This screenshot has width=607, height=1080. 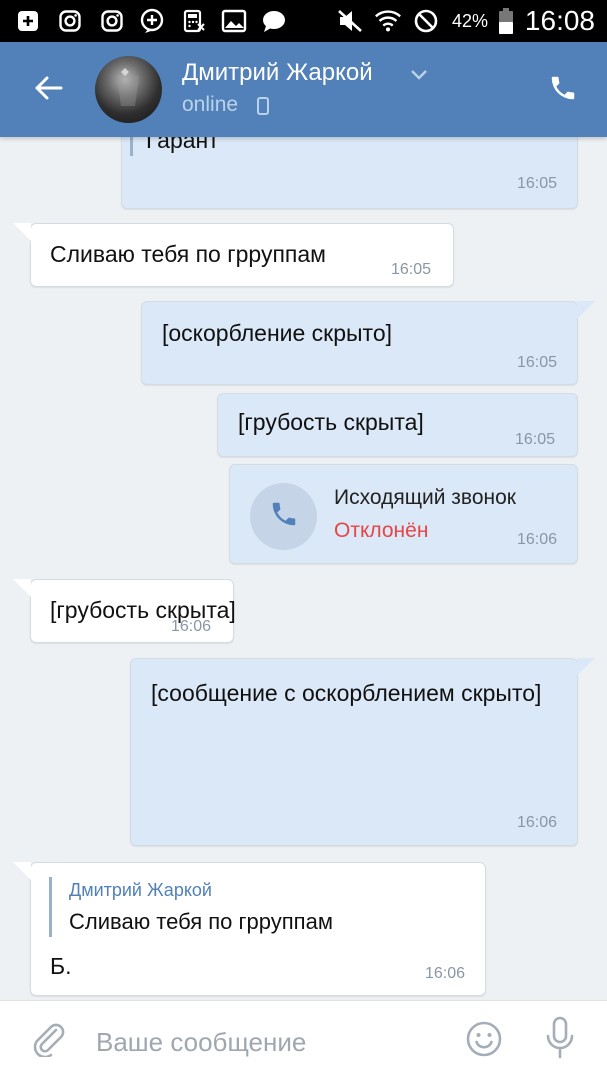 I want to click on back-button, so click(x=48, y=90).